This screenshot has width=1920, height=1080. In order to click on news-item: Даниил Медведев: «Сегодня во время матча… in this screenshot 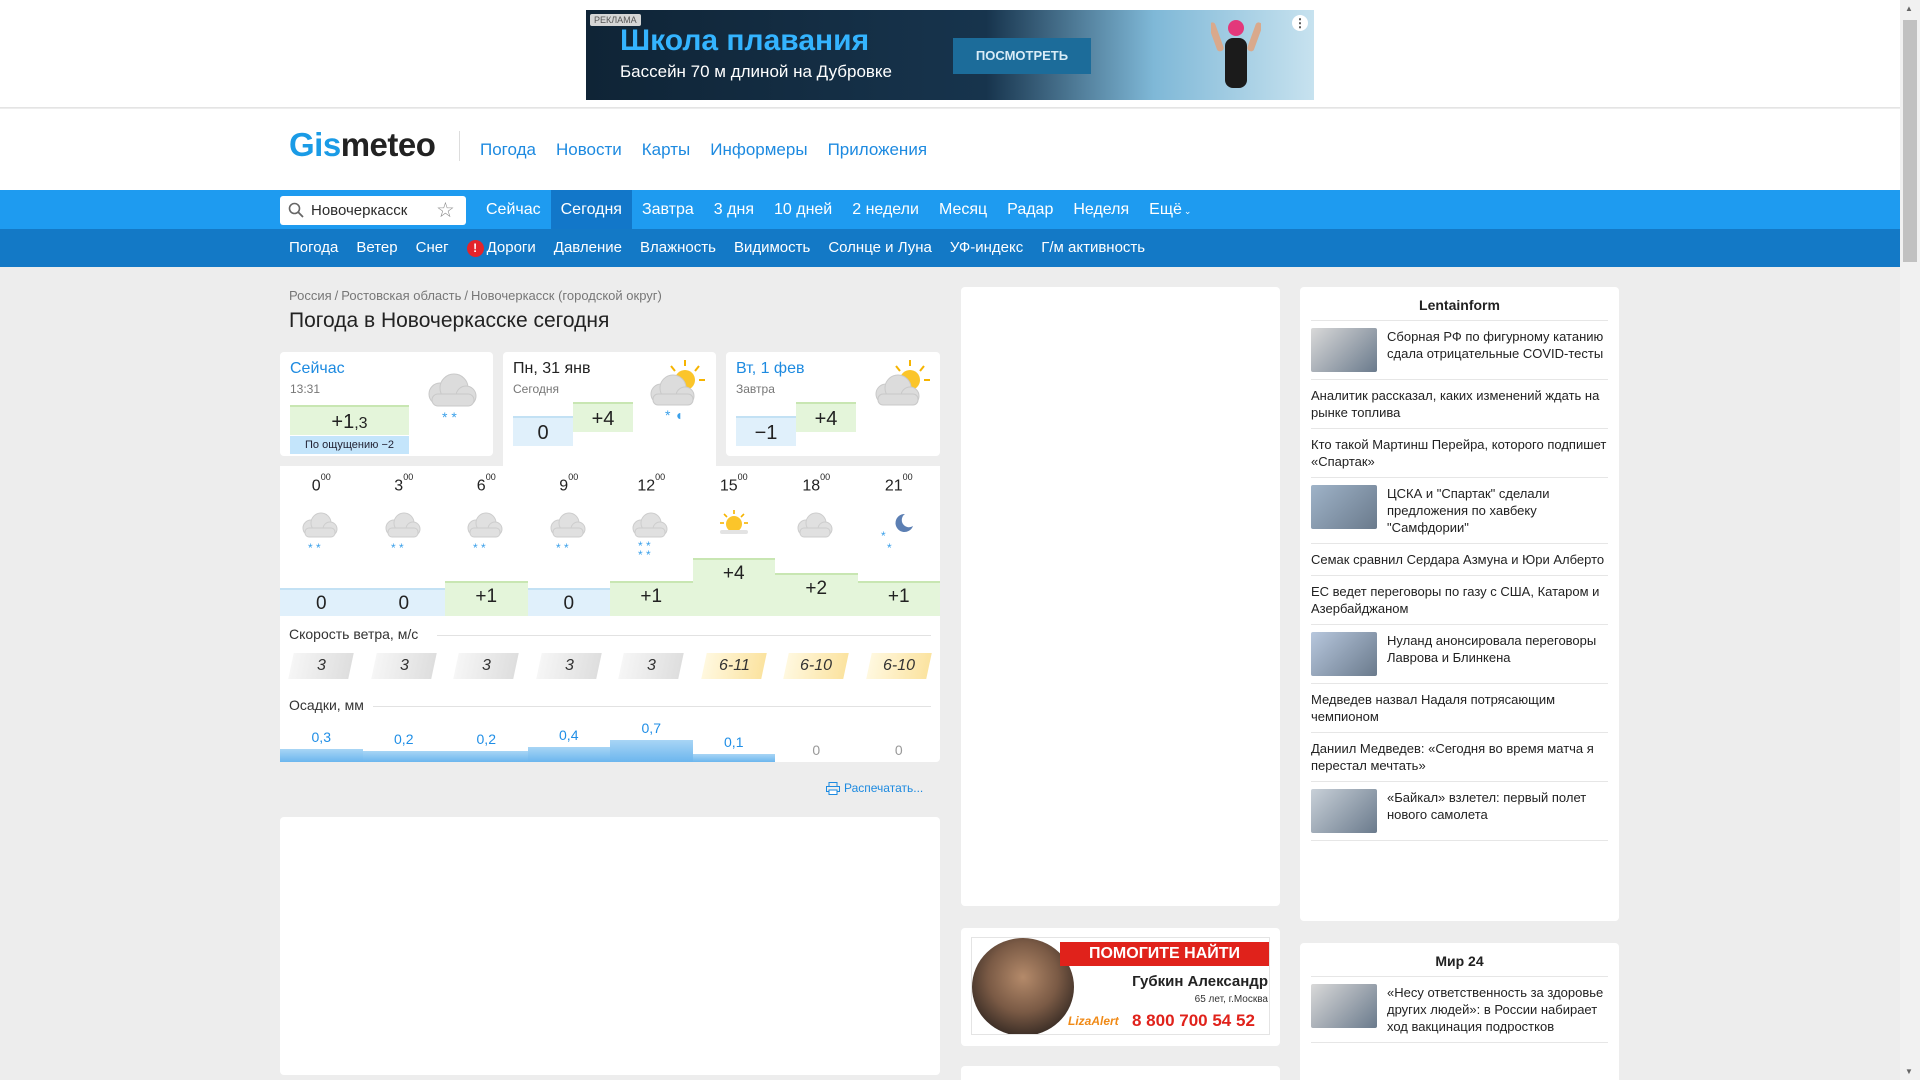, I will do `click(1459, 757)`.